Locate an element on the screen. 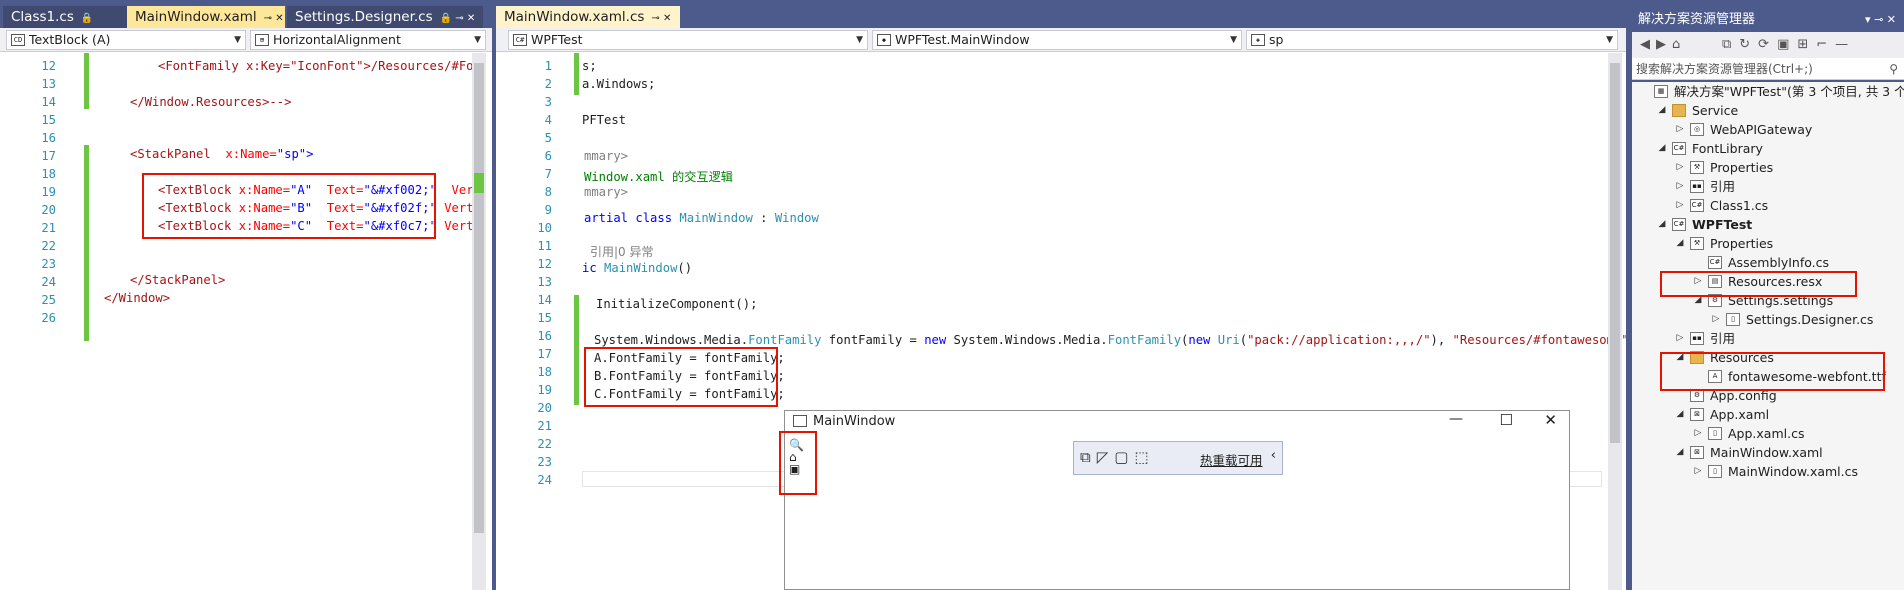  runtime-tool-icons: ⧉◸▢⬚ is located at coordinates (1117, 457).